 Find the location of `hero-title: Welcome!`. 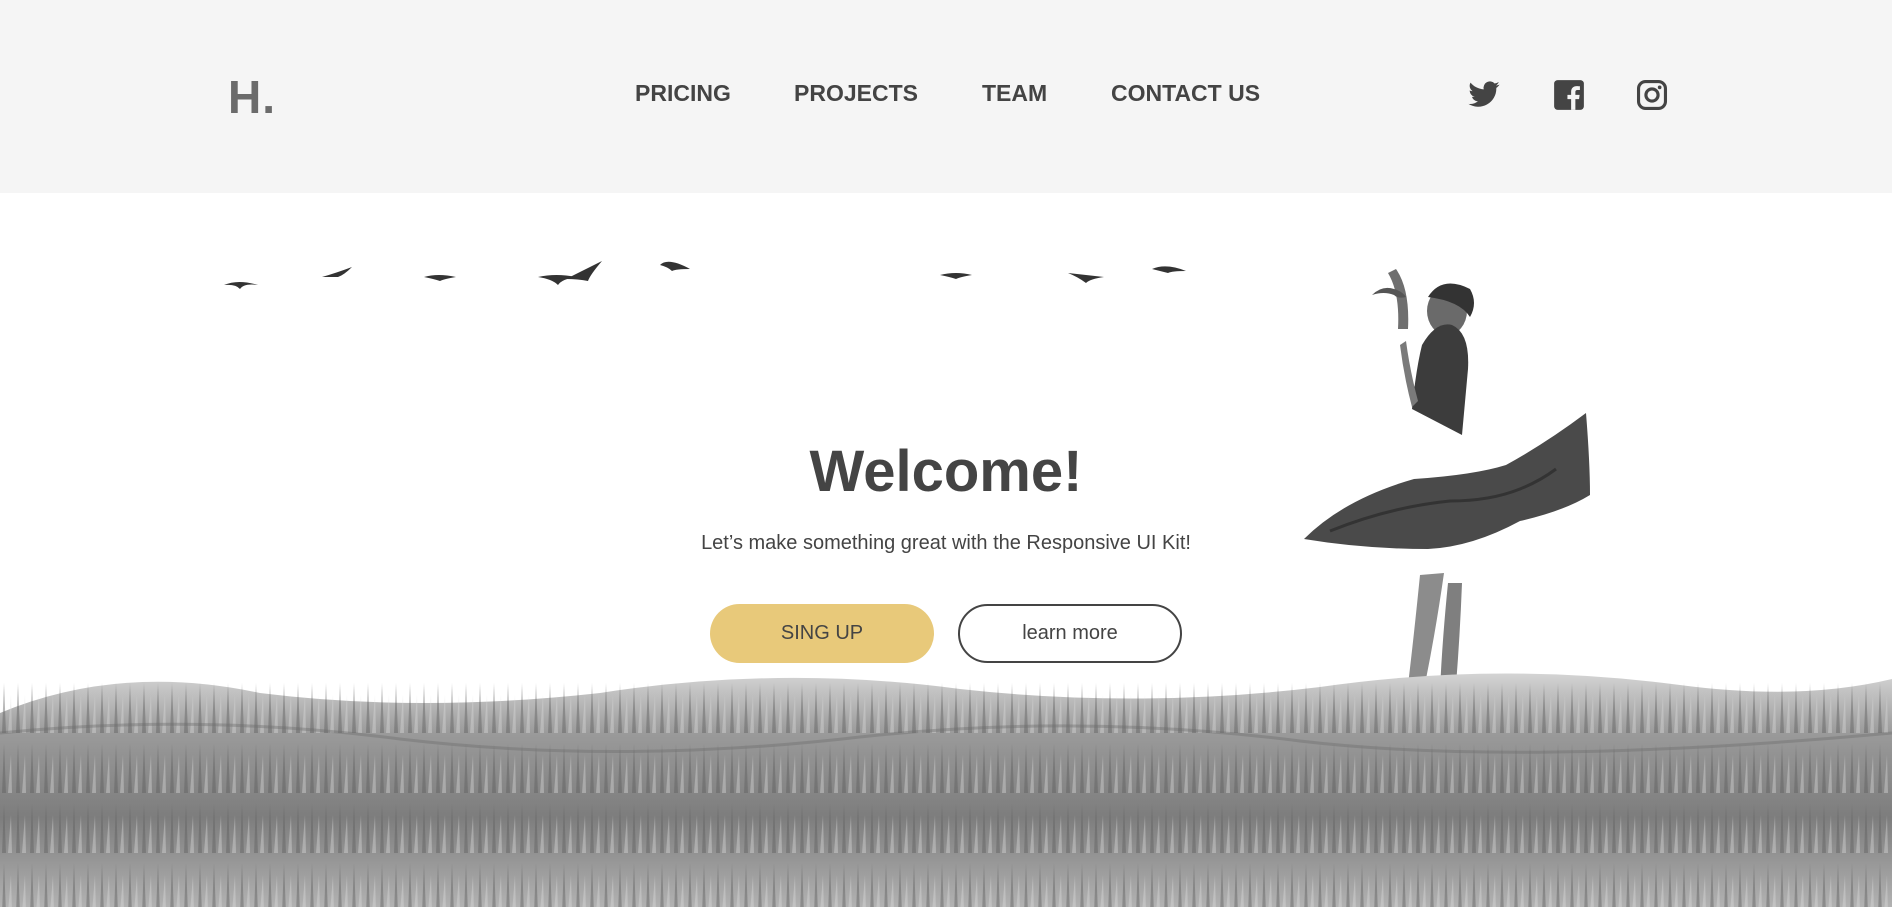

hero-title: Welcome! is located at coordinates (946, 471).